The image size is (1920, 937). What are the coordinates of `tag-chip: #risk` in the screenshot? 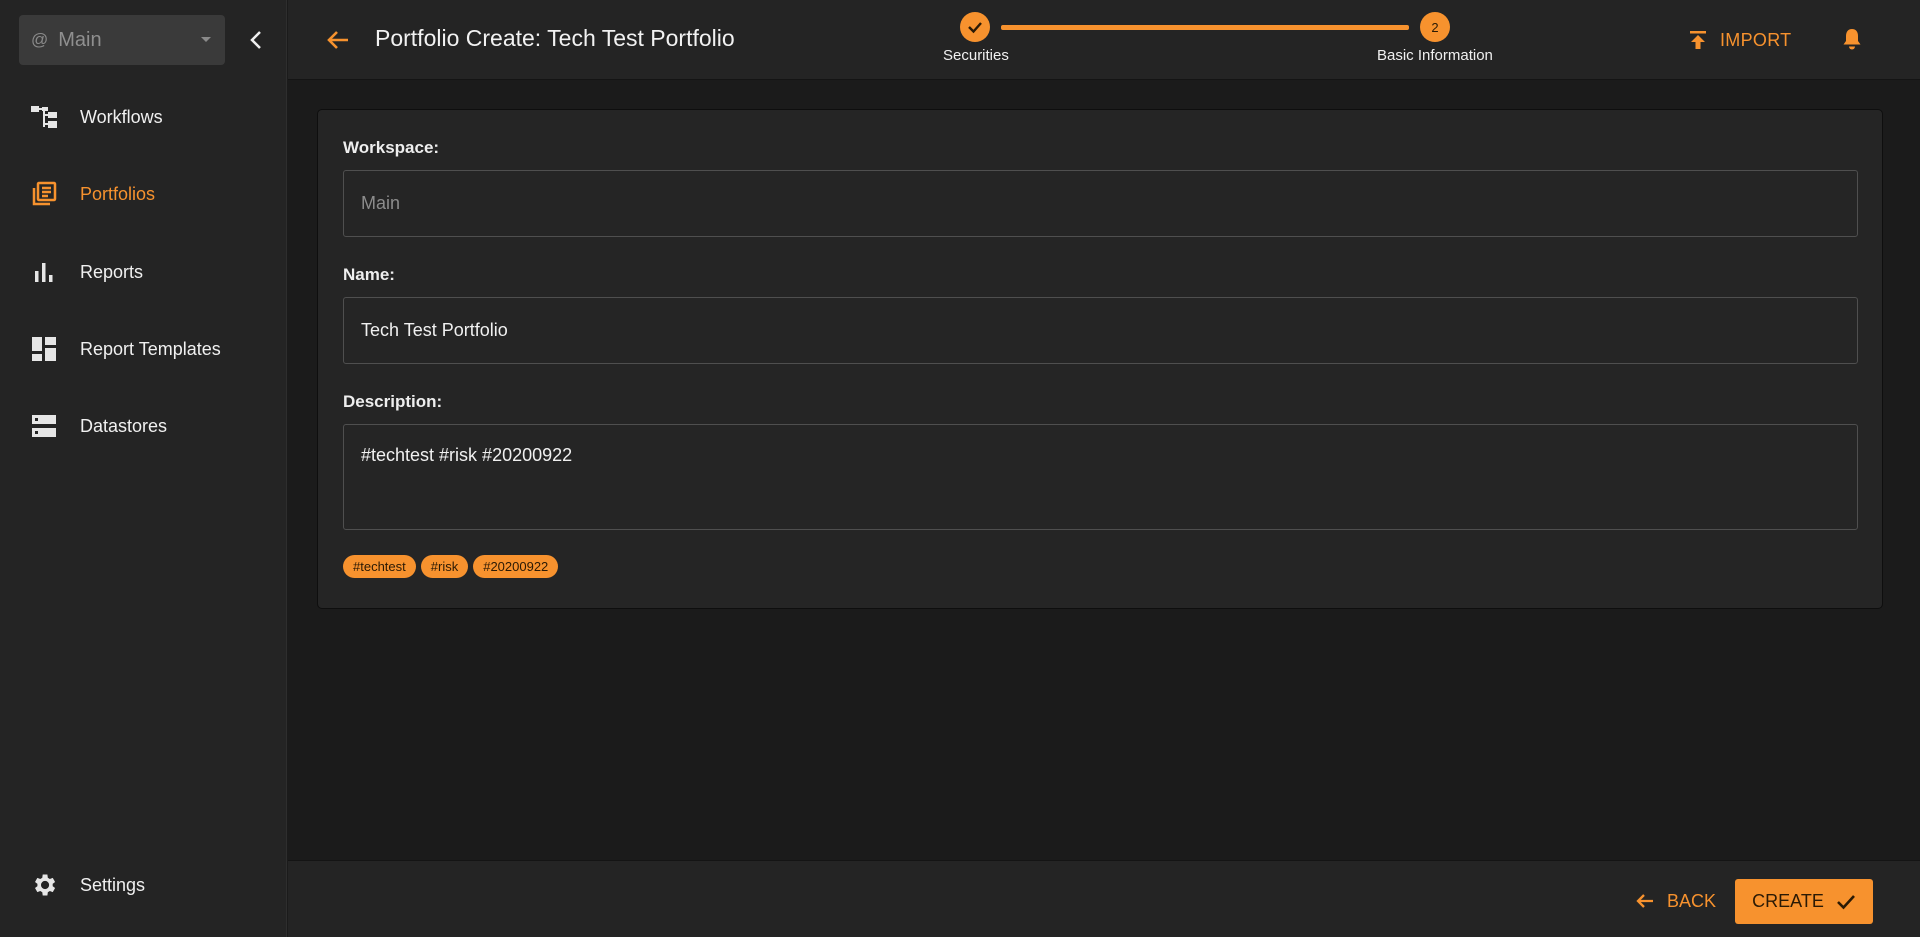 It's located at (444, 566).